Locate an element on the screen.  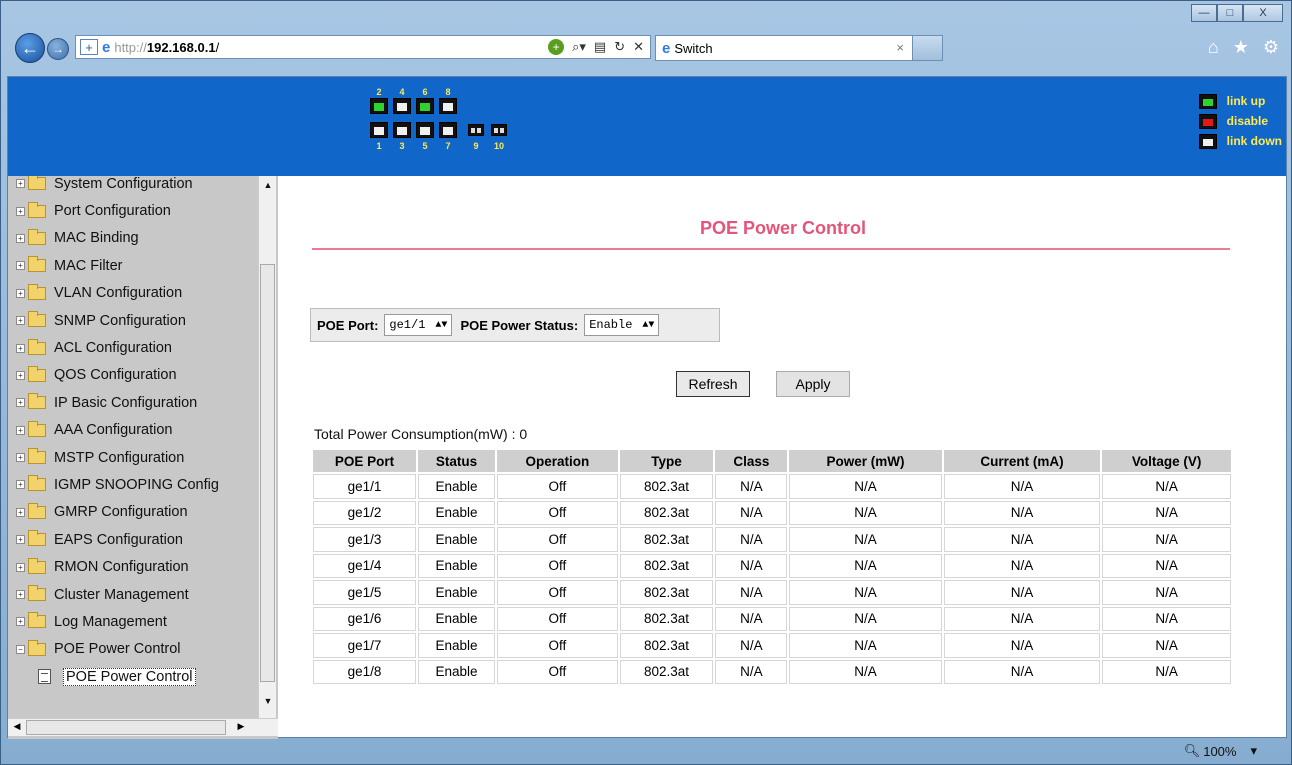
table-row: ge1/1 Enable Off 802.3at N/A N/A N/A N/A is located at coordinates (772, 486).